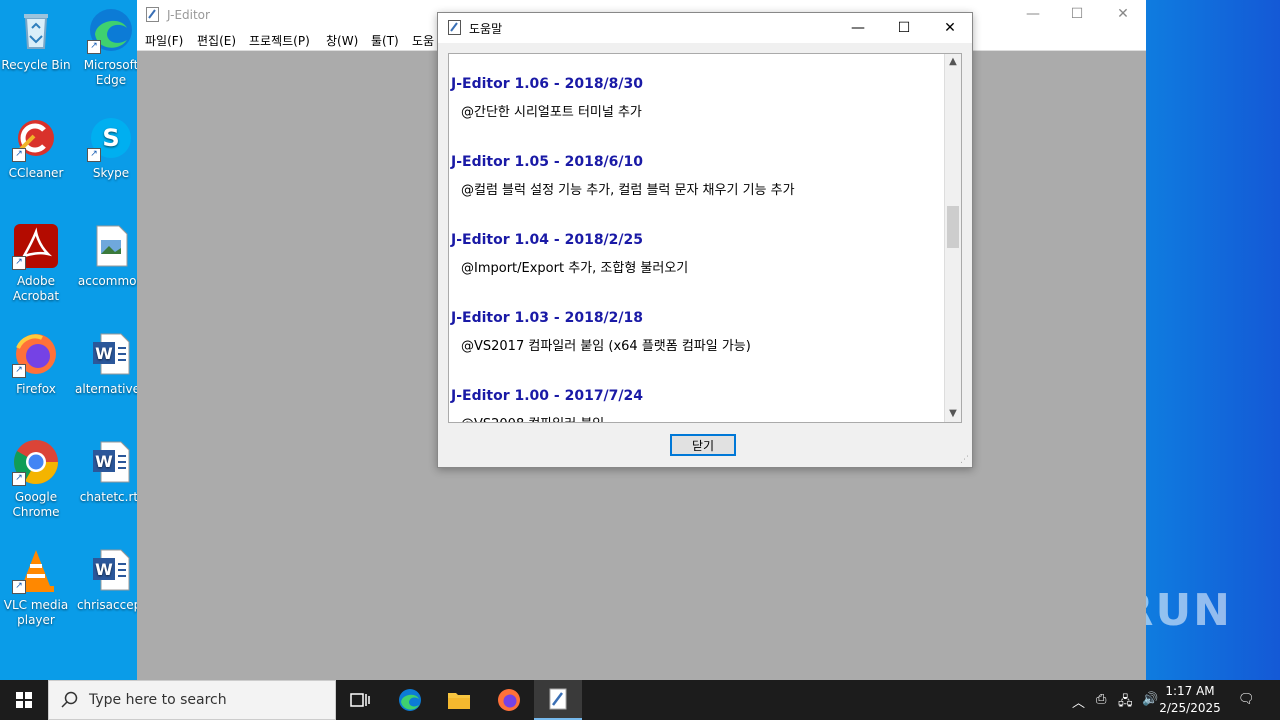  I want to click on volume-icon: 🔊, so click(1150, 699).